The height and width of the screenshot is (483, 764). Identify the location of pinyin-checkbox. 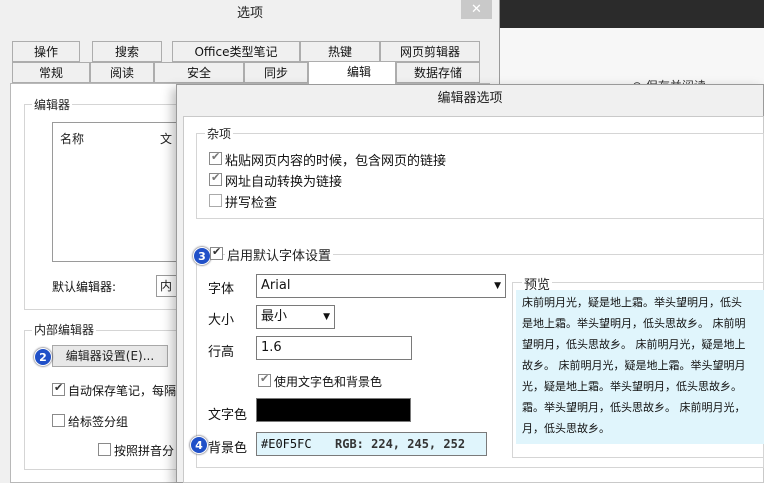
(104, 449).